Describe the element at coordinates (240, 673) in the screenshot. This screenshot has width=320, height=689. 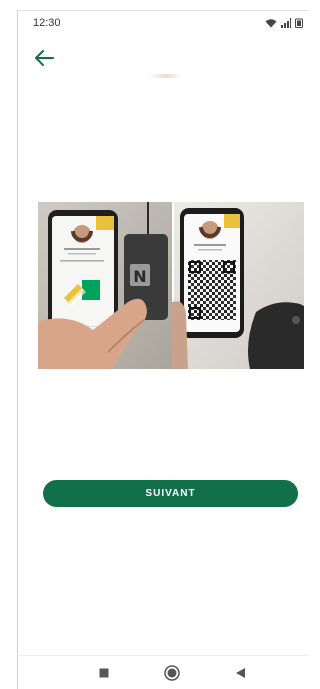
I see `triangle-back-icon` at that location.